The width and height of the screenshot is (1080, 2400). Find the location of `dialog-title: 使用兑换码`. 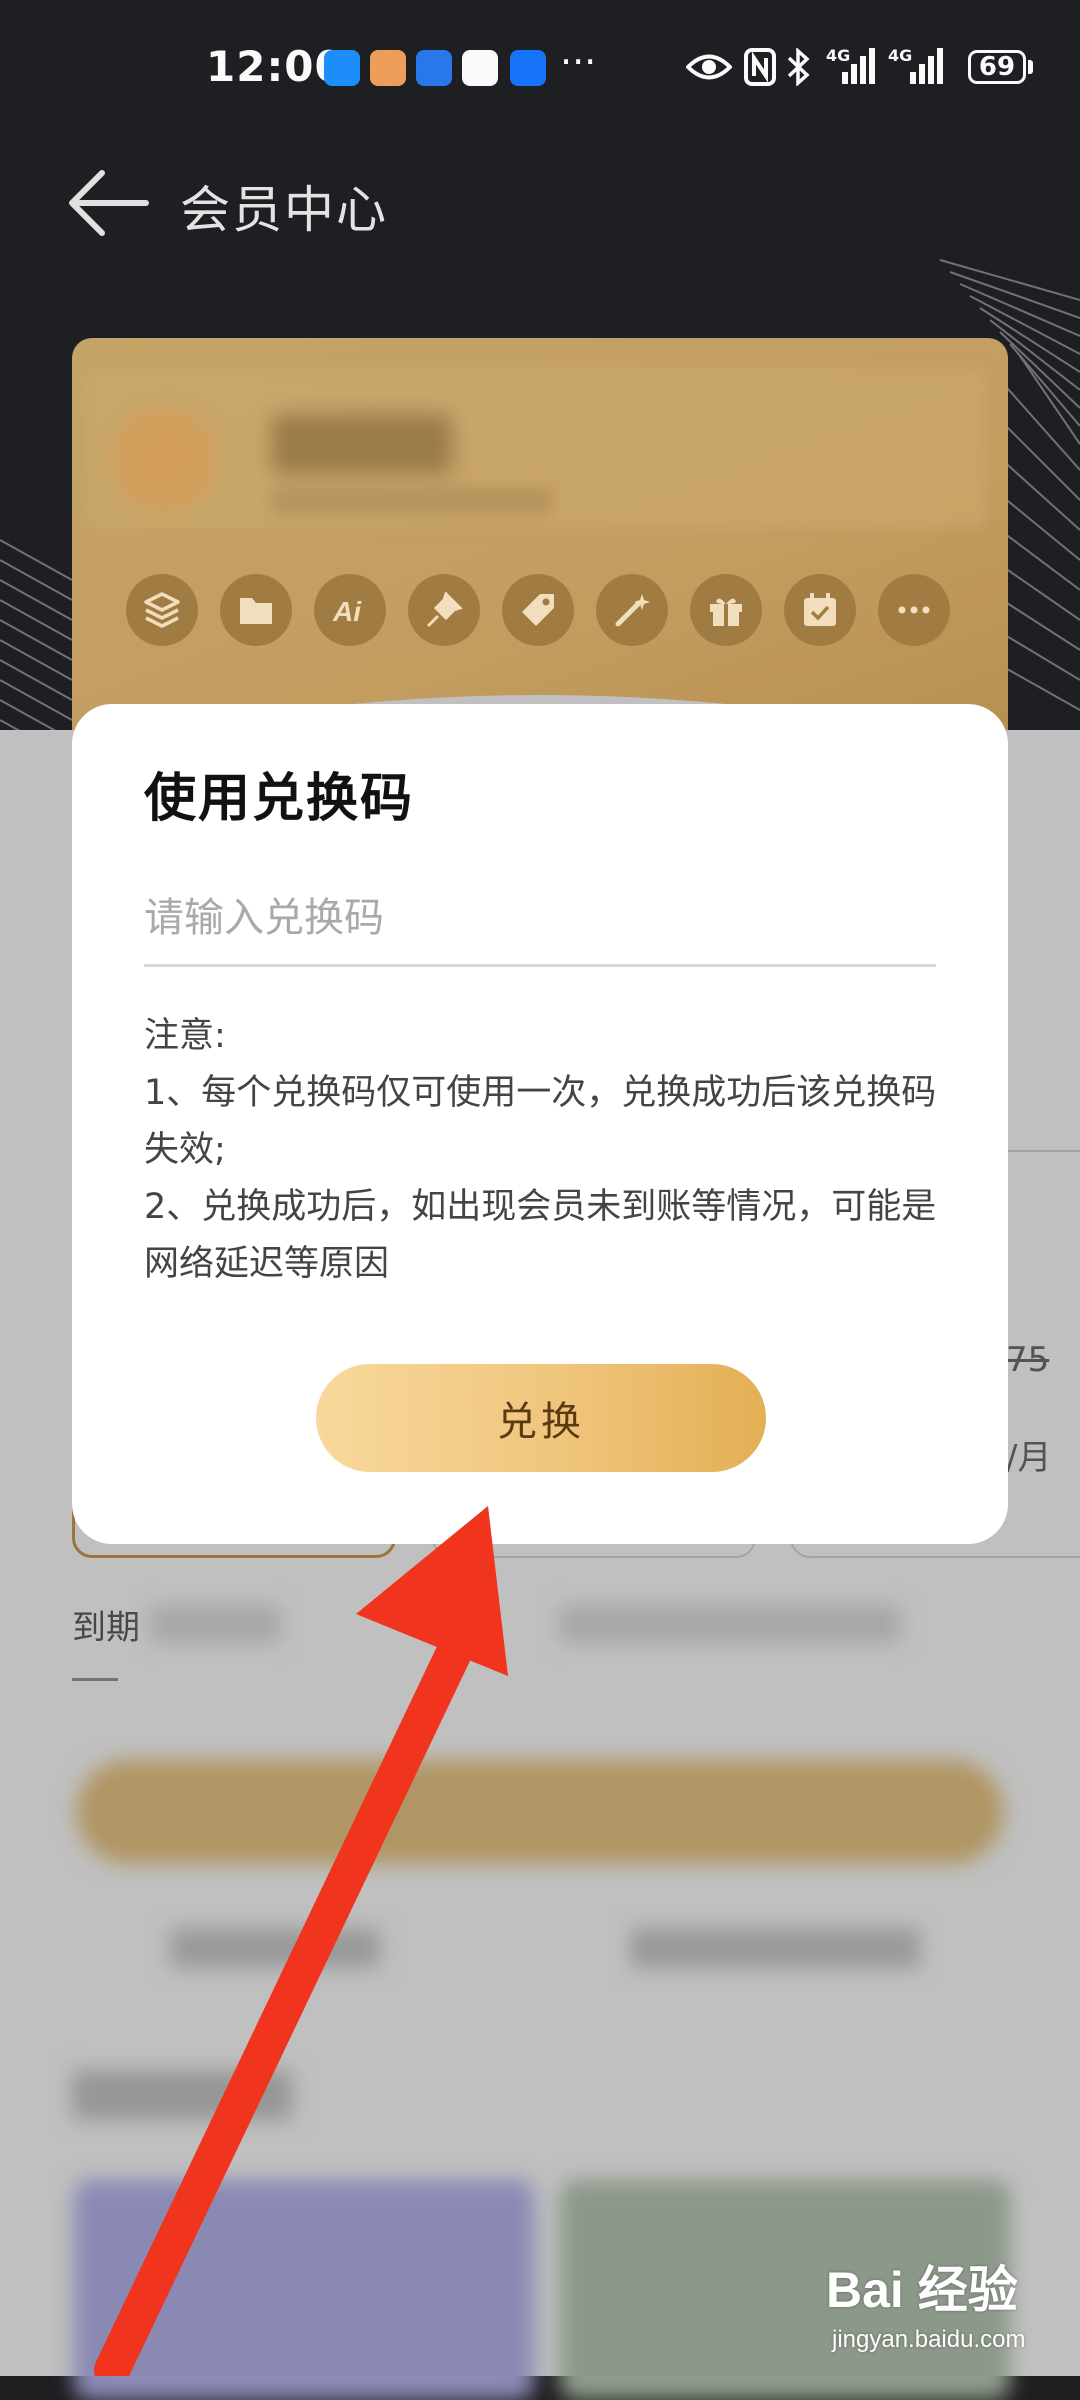

dialog-title: 使用兑换码 is located at coordinates (279, 799).